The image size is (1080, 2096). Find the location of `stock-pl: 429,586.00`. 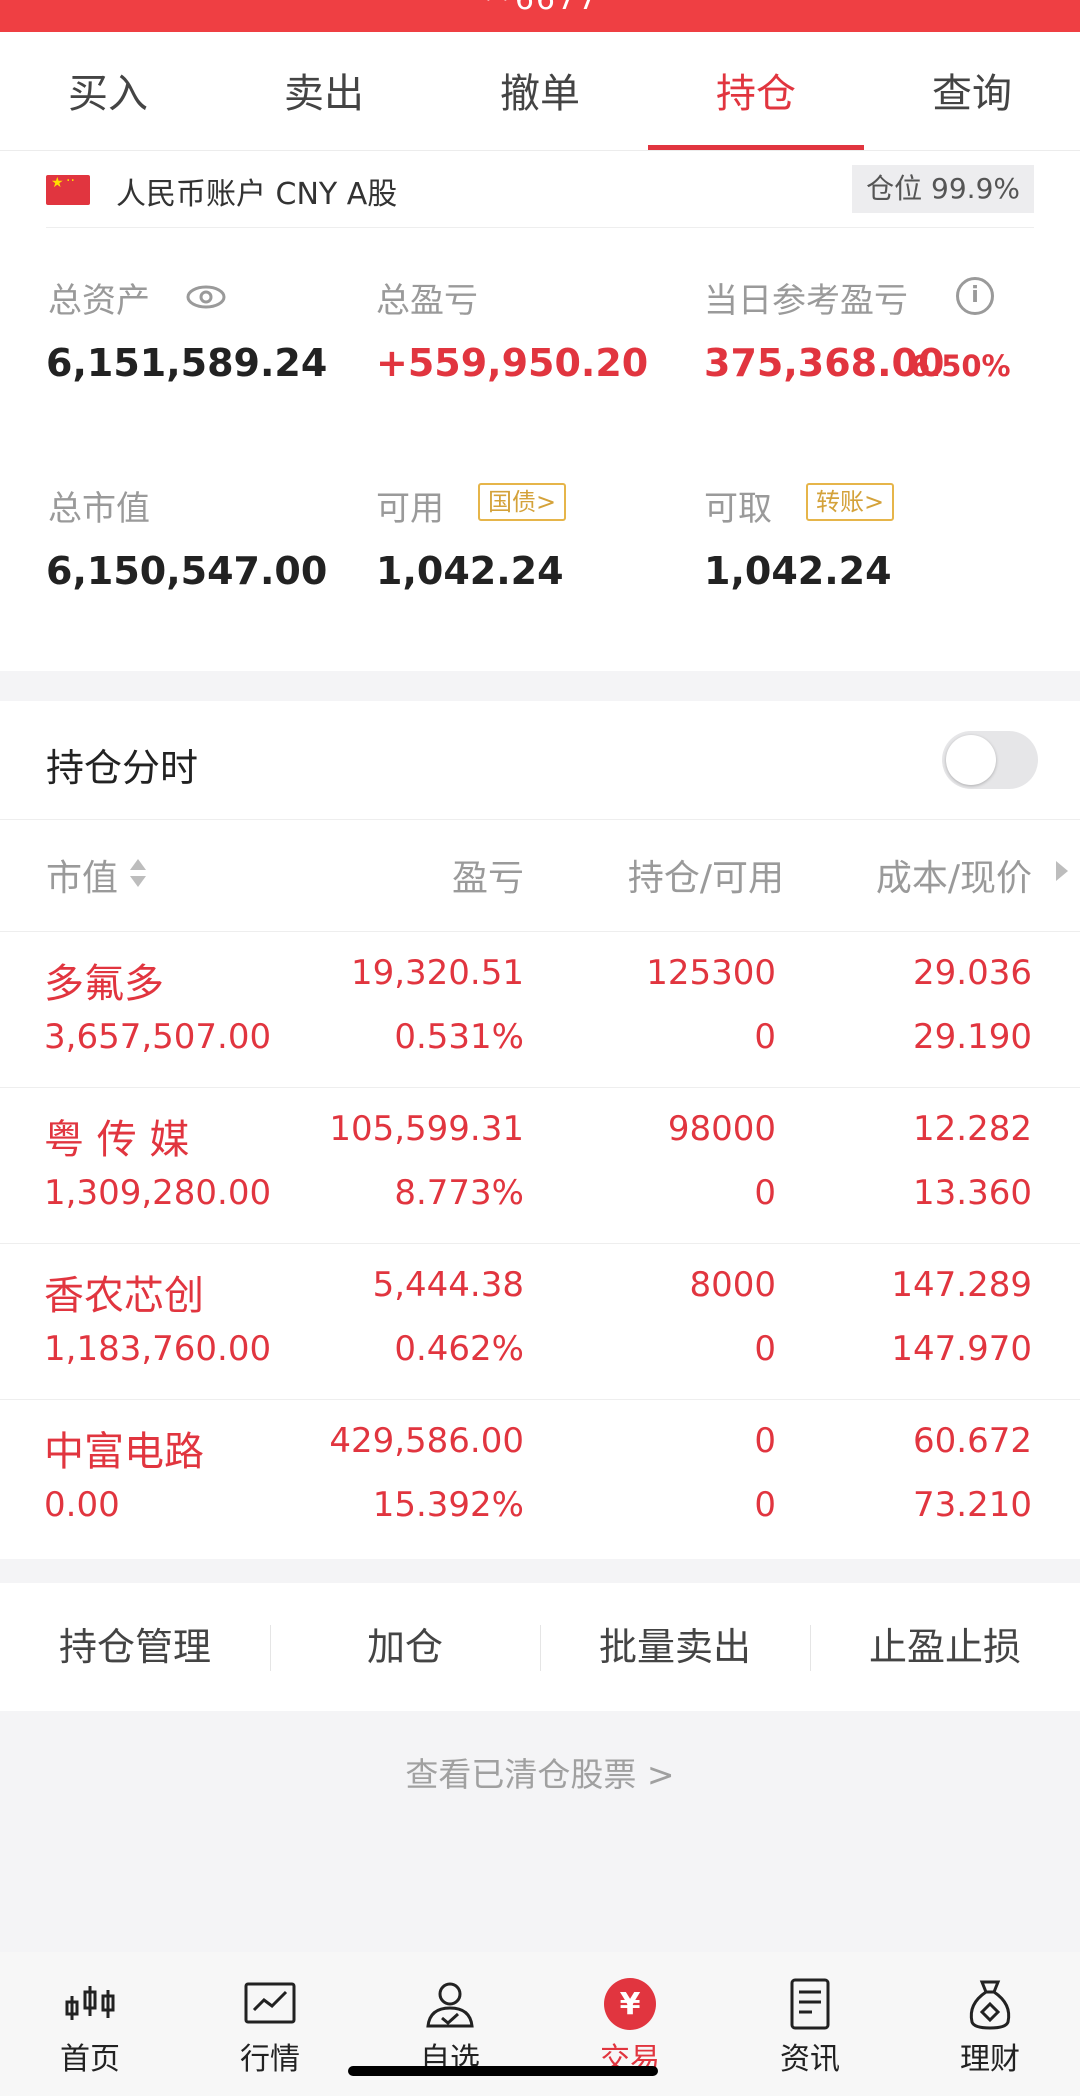

stock-pl: 429,586.00 is located at coordinates (426, 1441).